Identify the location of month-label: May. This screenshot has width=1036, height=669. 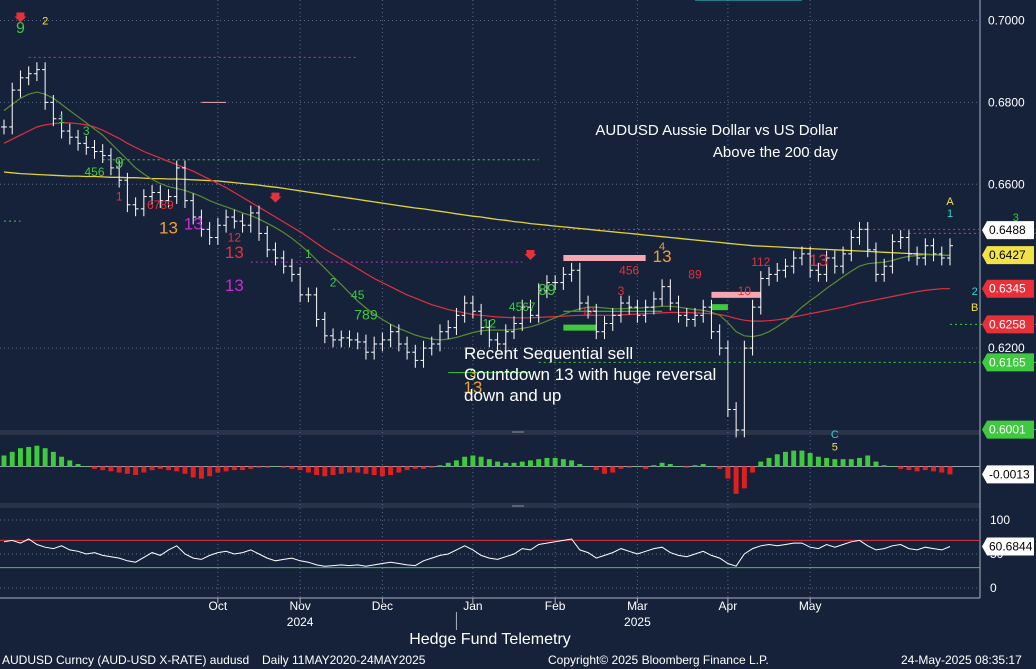
(810, 606).